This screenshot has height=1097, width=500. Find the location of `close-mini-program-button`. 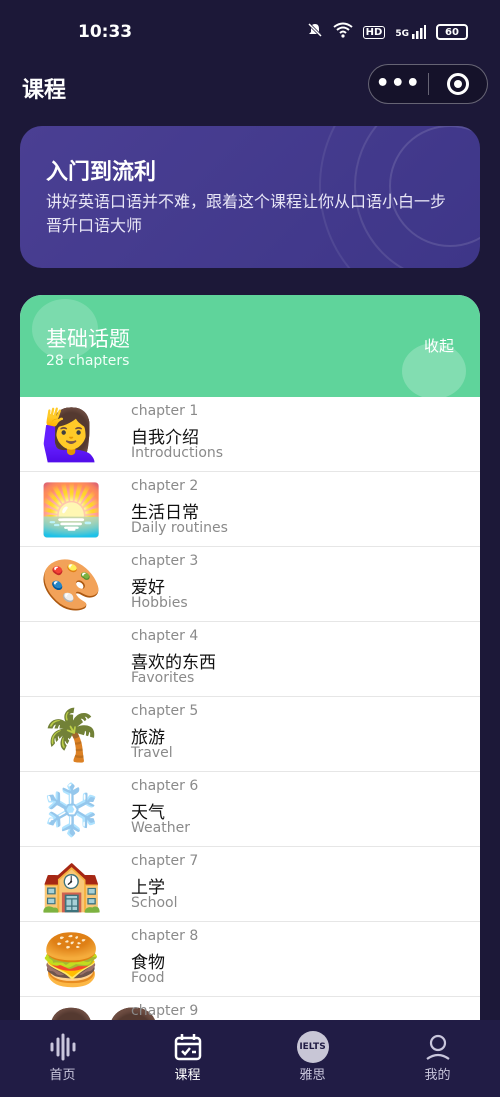

close-mini-program-button is located at coordinates (457, 84).